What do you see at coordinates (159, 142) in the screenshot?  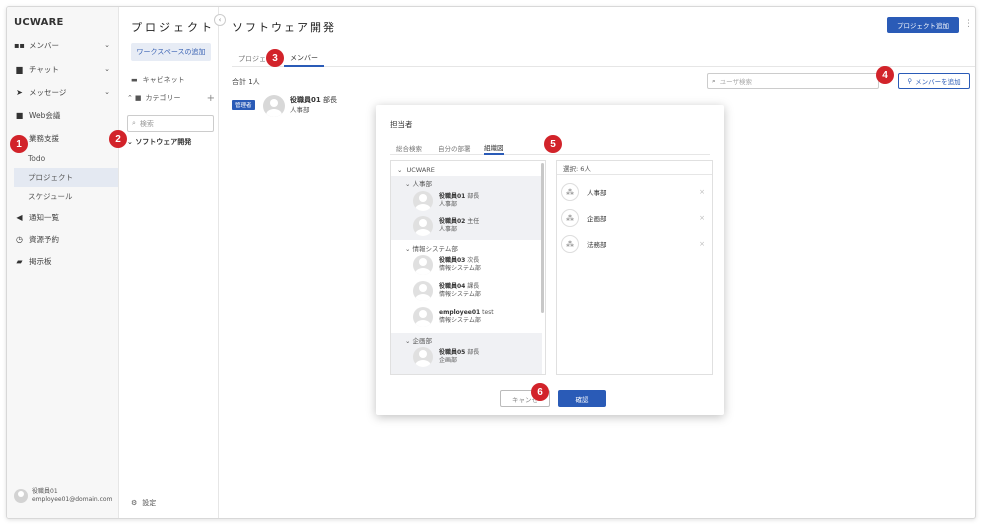 I see `tree-root-item: ⌄ ソフトウェア開発` at bounding box center [159, 142].